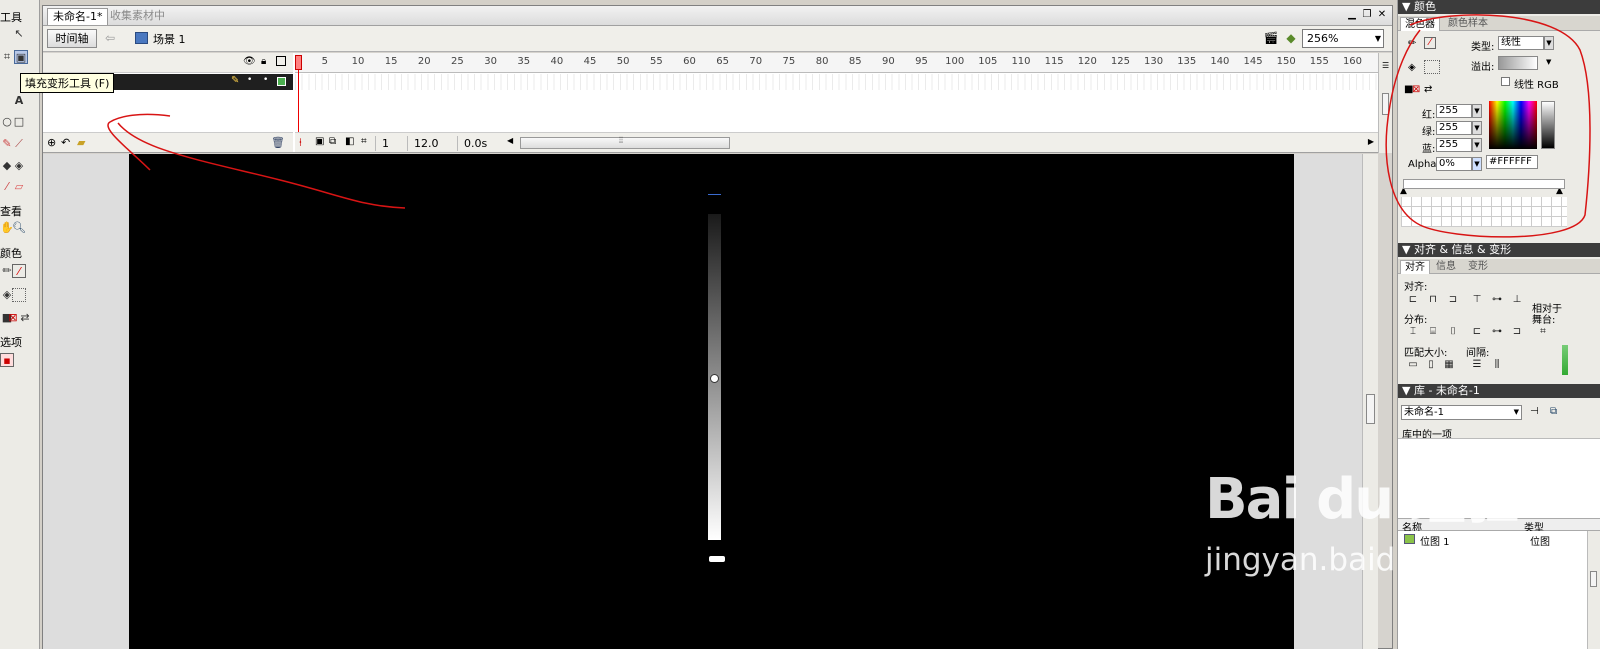 Image resolution: width=1600 pixels, height=649 pixels. I want to click on align-top-icon: ⊤, so click(1477, 300).